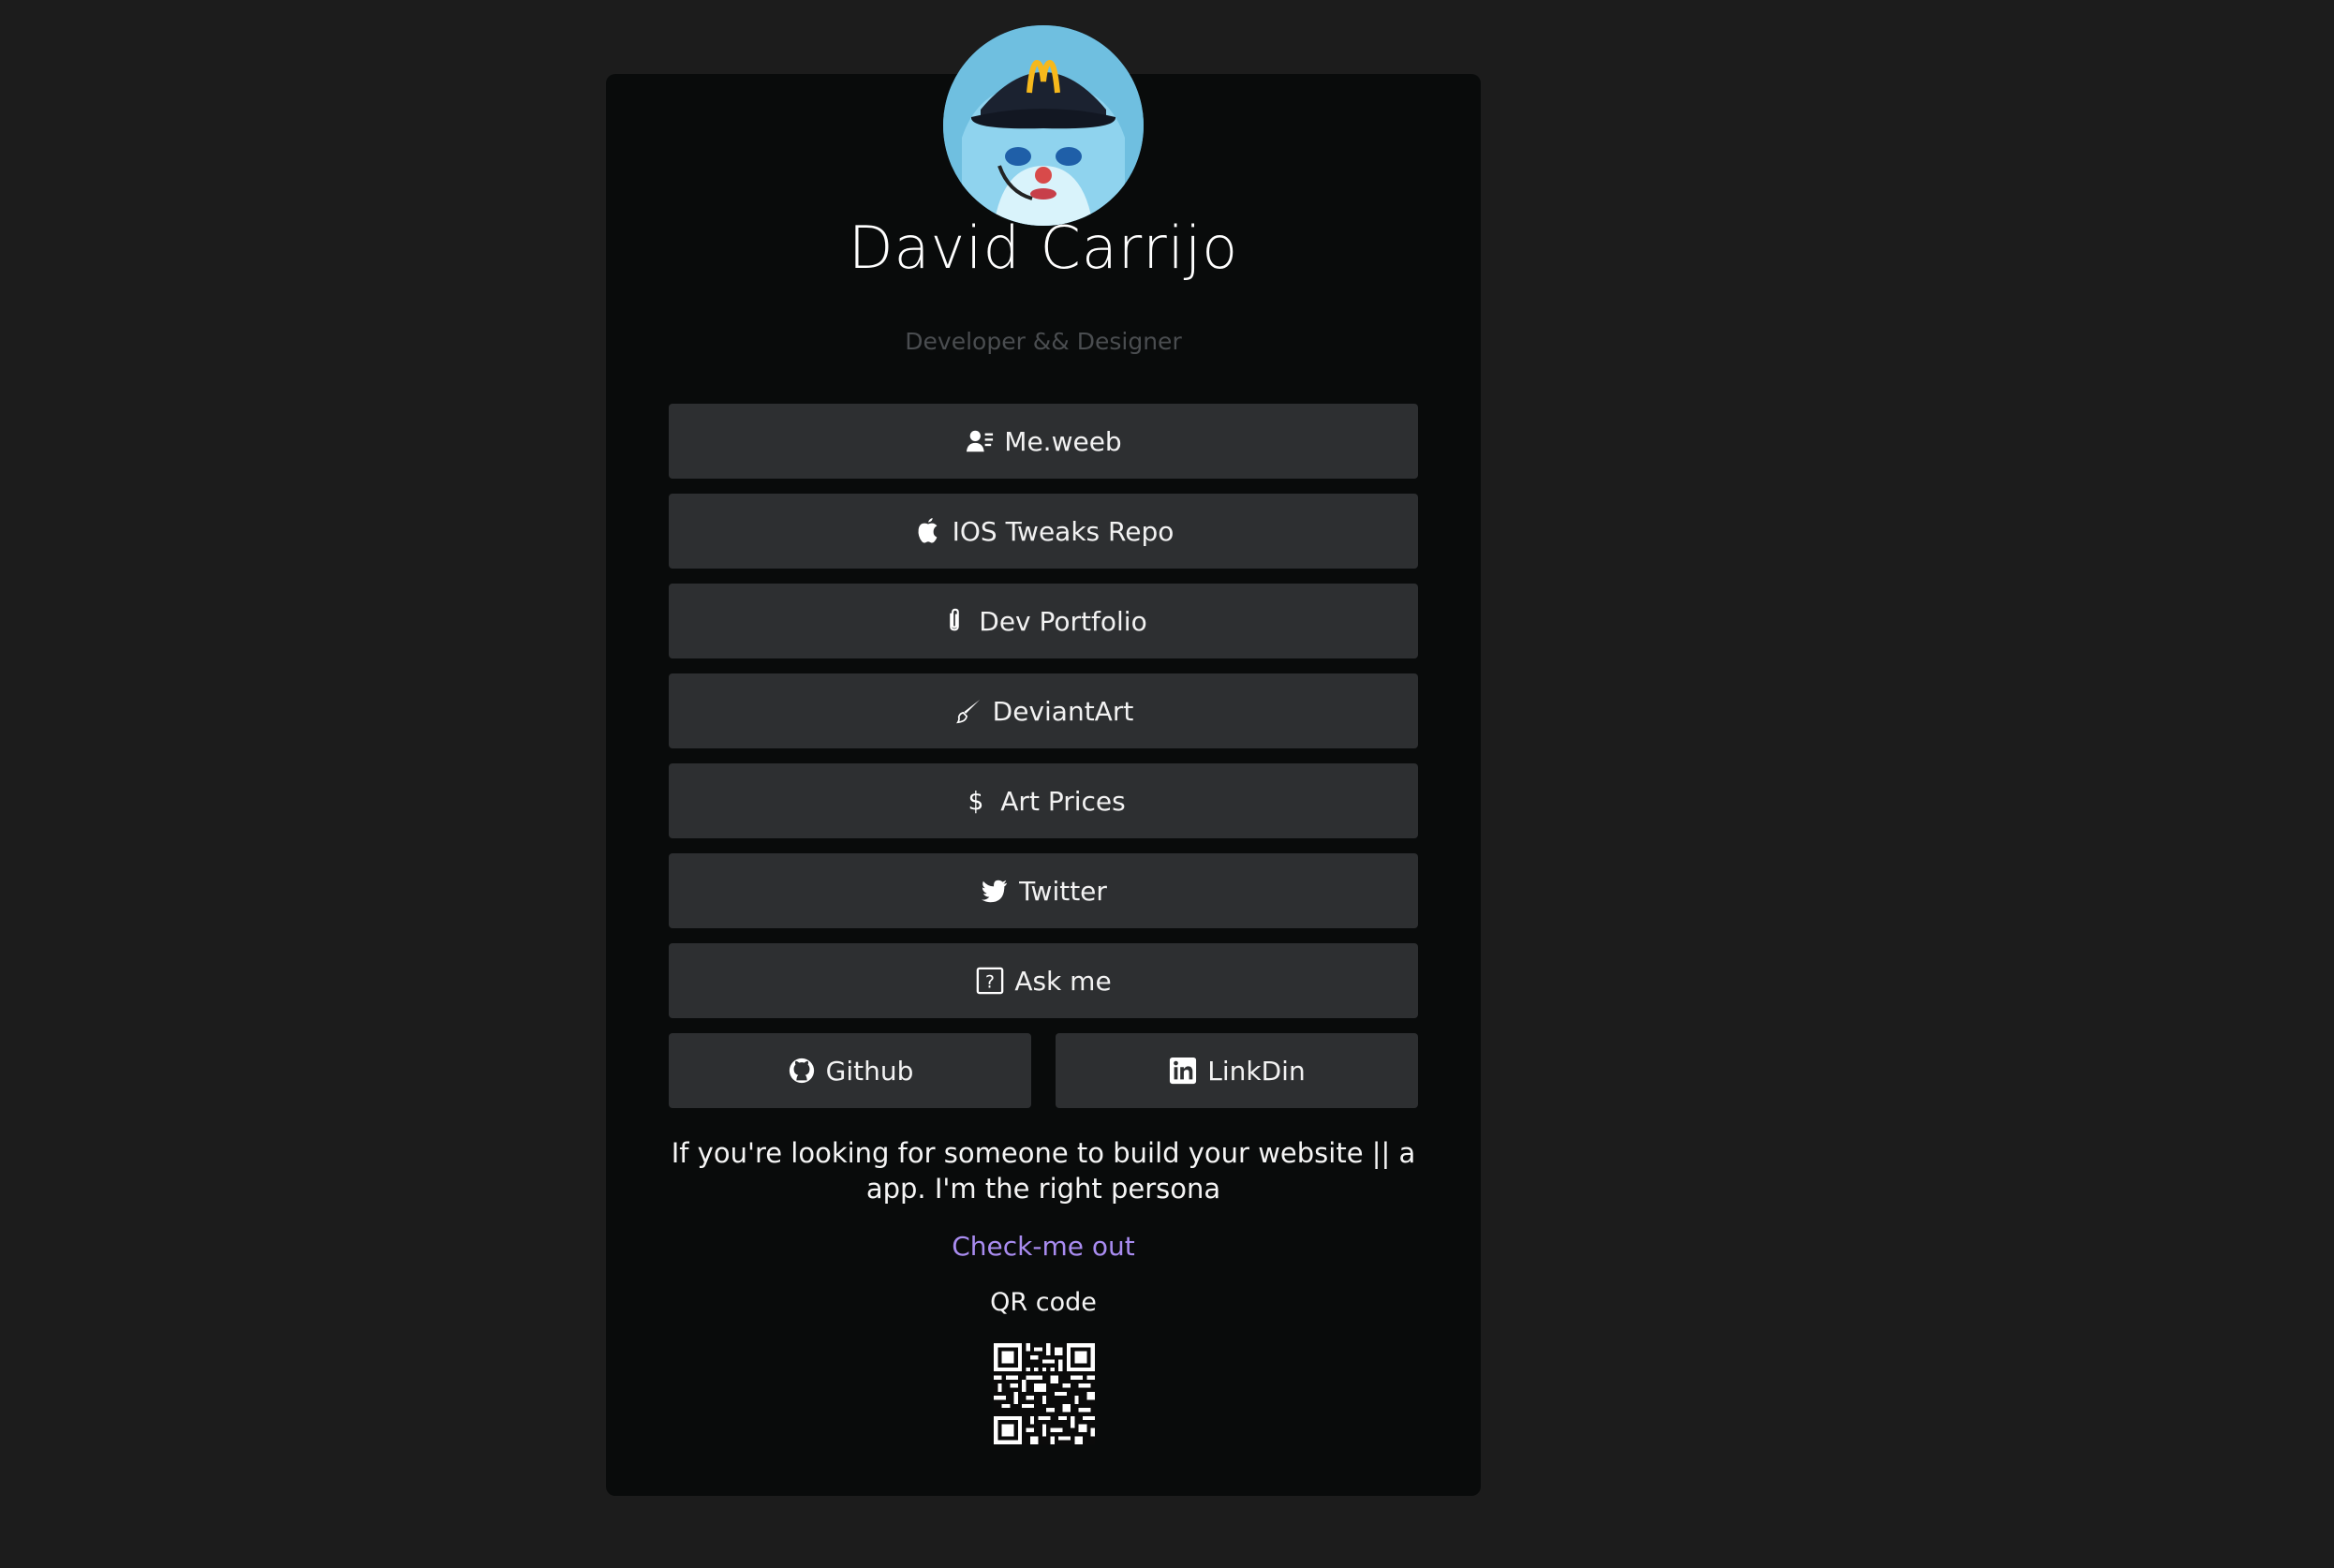  I want to click on github-label: Github, so click(869, 1071).